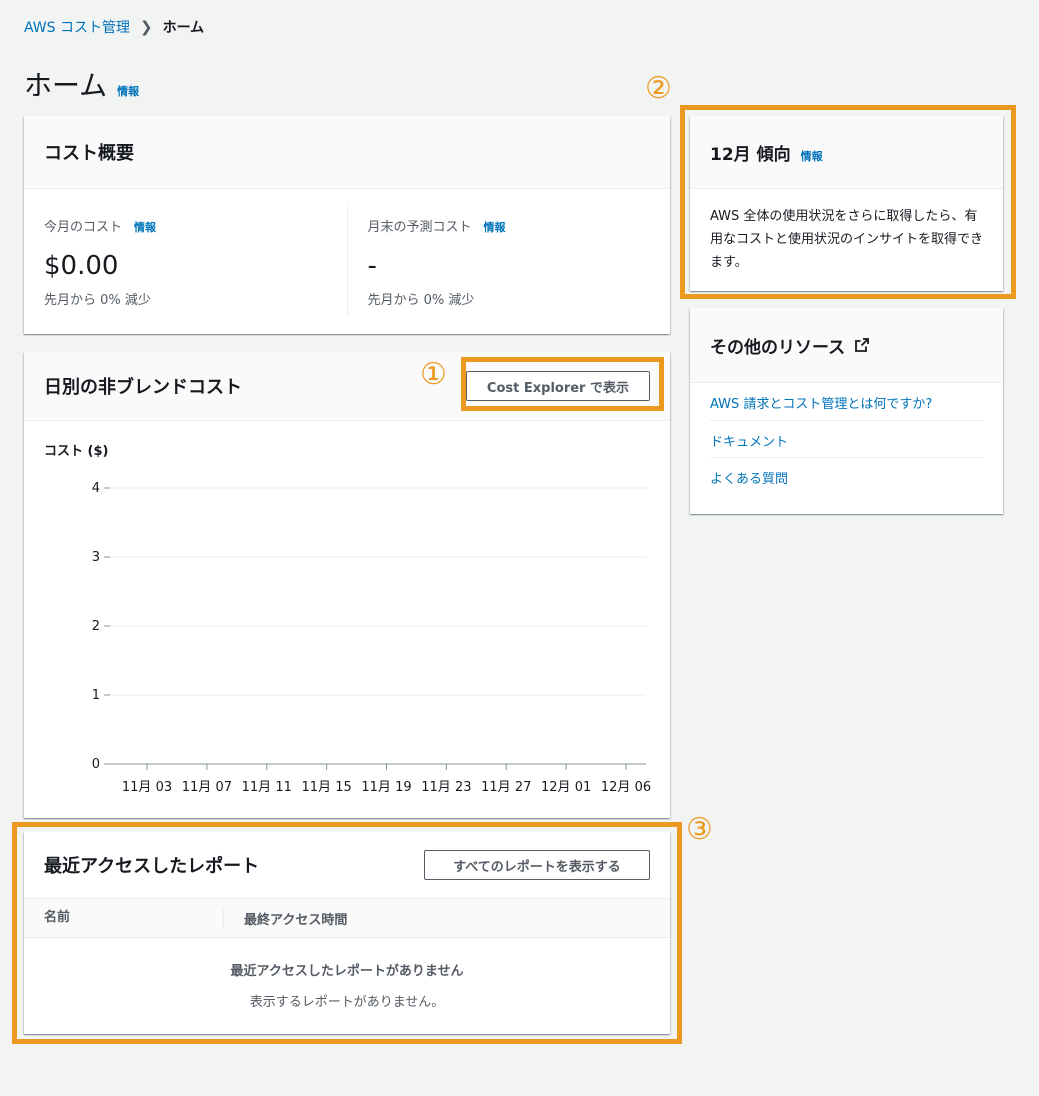  I want to click on y-tick-label-1: 1, so click(96, 695).